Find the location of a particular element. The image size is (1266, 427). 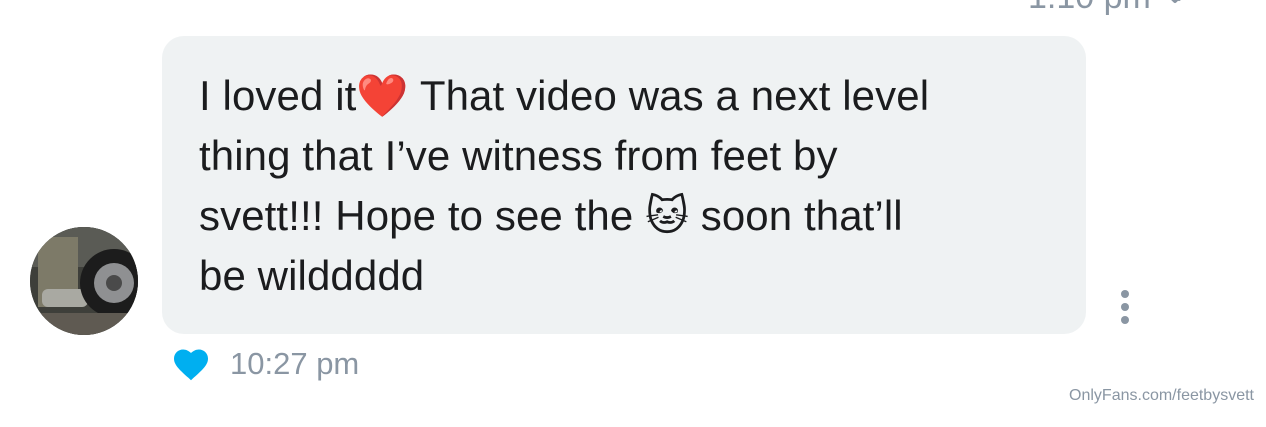

double-check-icon is located at coordinates (1176, 1).